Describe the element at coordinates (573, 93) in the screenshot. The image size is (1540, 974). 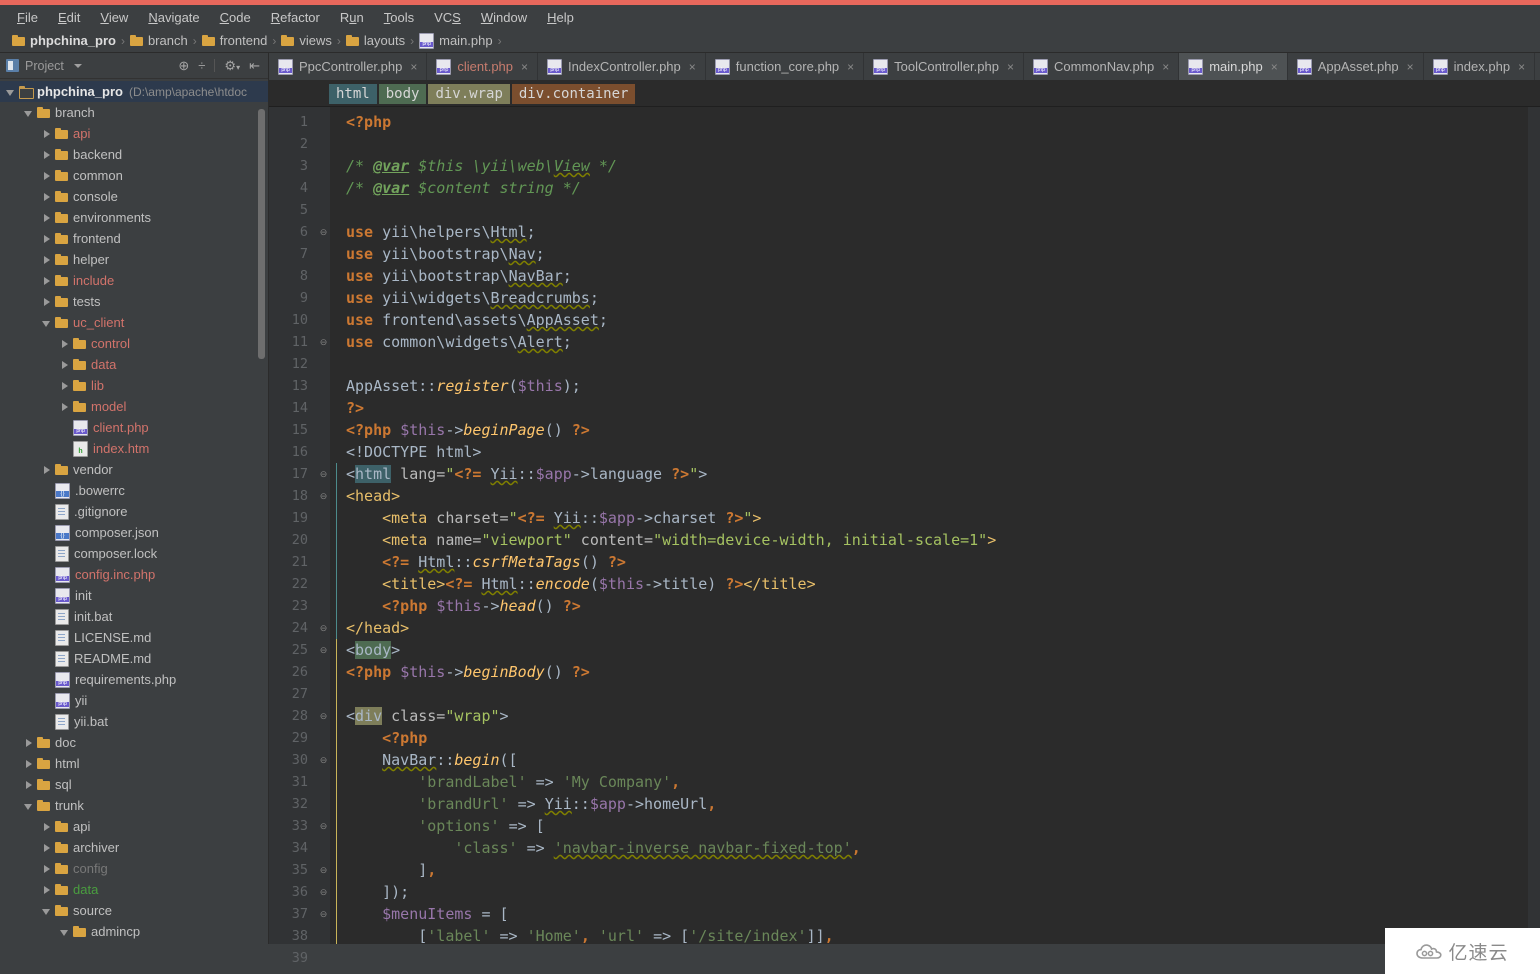
I see `structure-crumb-div-container: div.container` at that location.